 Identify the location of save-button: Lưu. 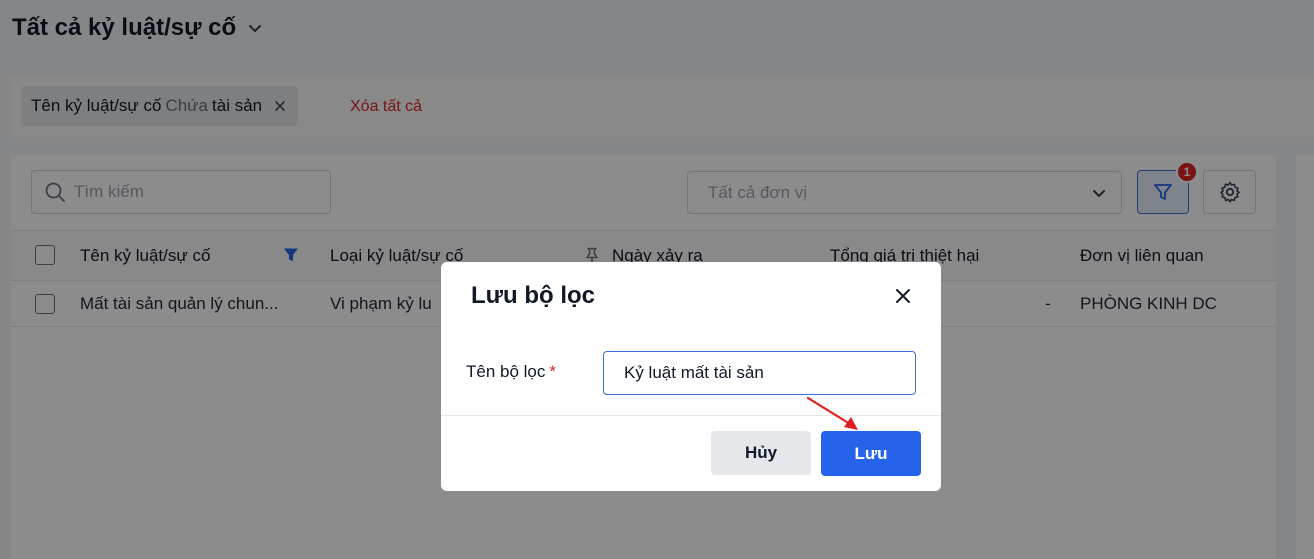
(871, 453).